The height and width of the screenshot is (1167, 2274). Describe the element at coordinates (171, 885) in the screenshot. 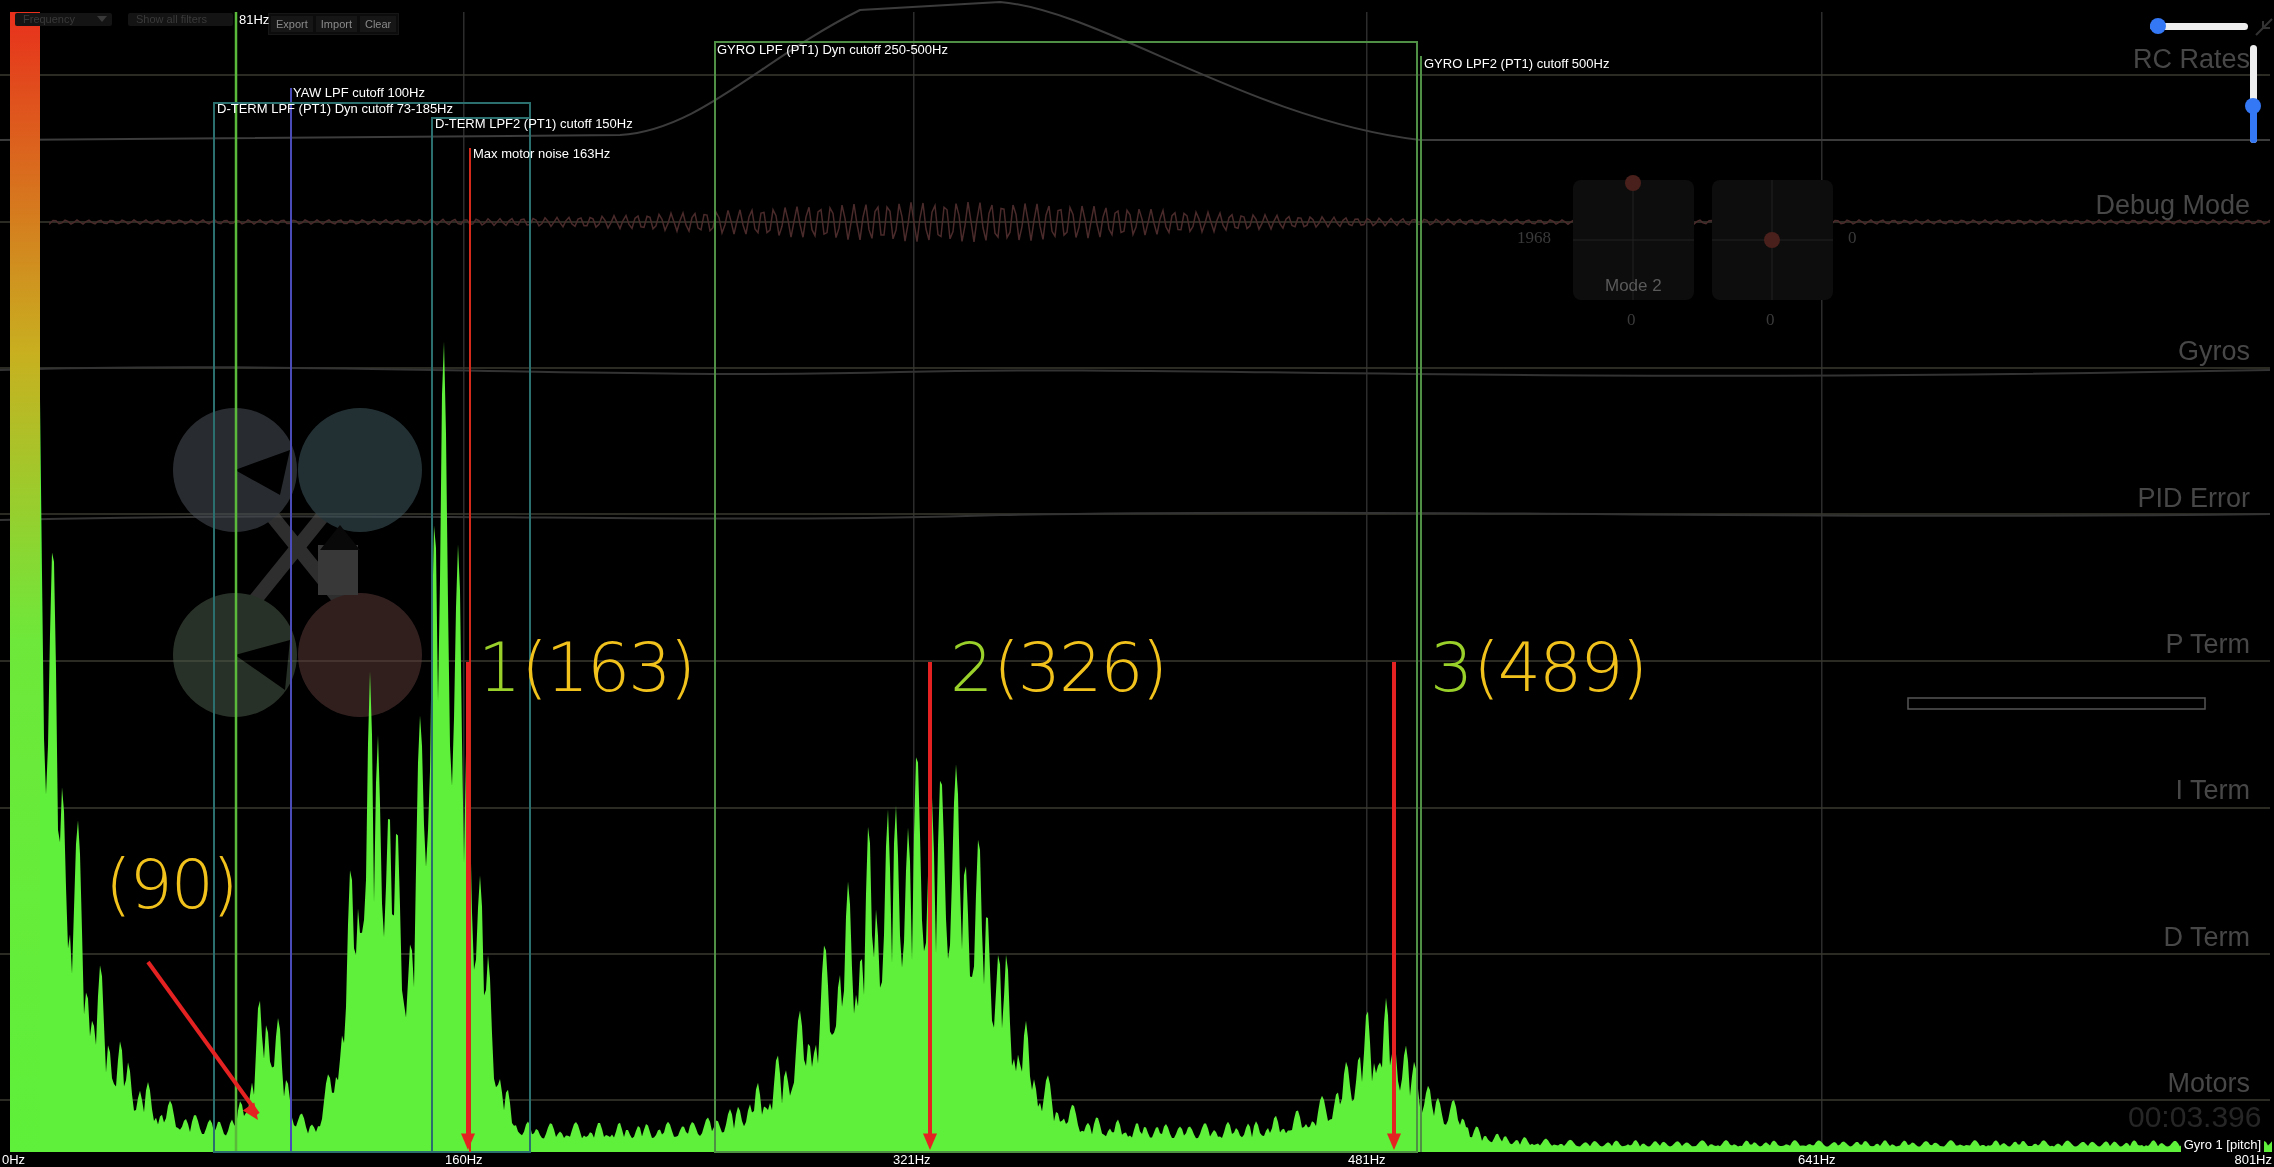

I see `annotation-value: (90)` at that location.